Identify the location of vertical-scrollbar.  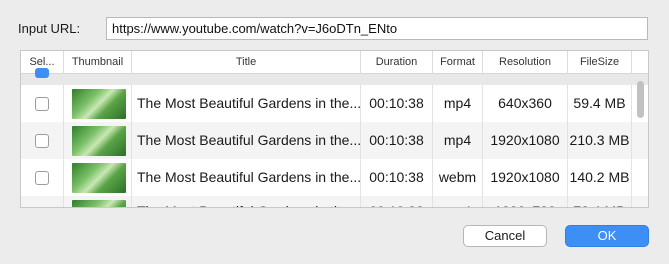
(640, 99).